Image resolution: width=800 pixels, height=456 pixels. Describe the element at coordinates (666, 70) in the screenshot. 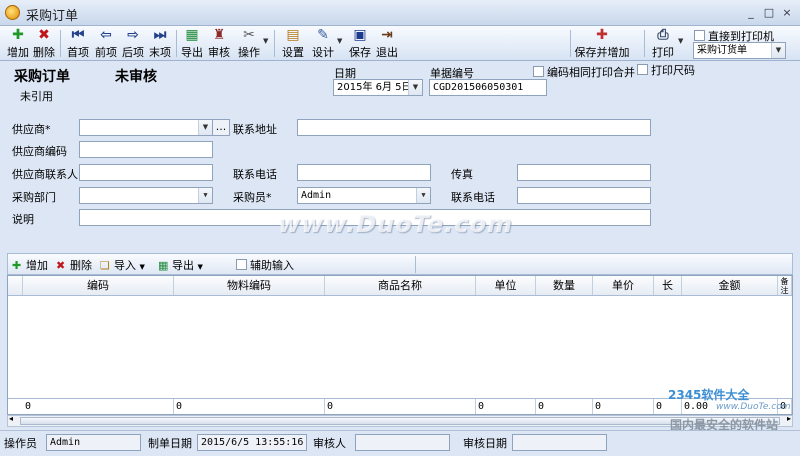

I see `print-size-checkbox: 打印尺码` at that location.